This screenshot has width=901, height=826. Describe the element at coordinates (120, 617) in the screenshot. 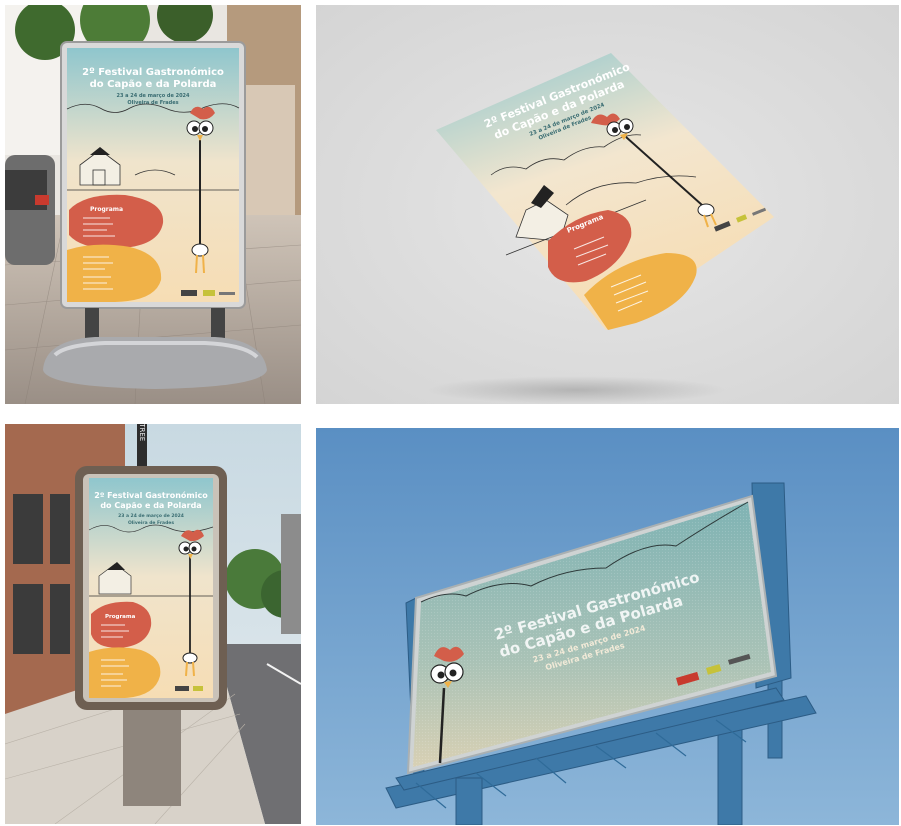

I see `mupi-program-heading: Programa` at that location.